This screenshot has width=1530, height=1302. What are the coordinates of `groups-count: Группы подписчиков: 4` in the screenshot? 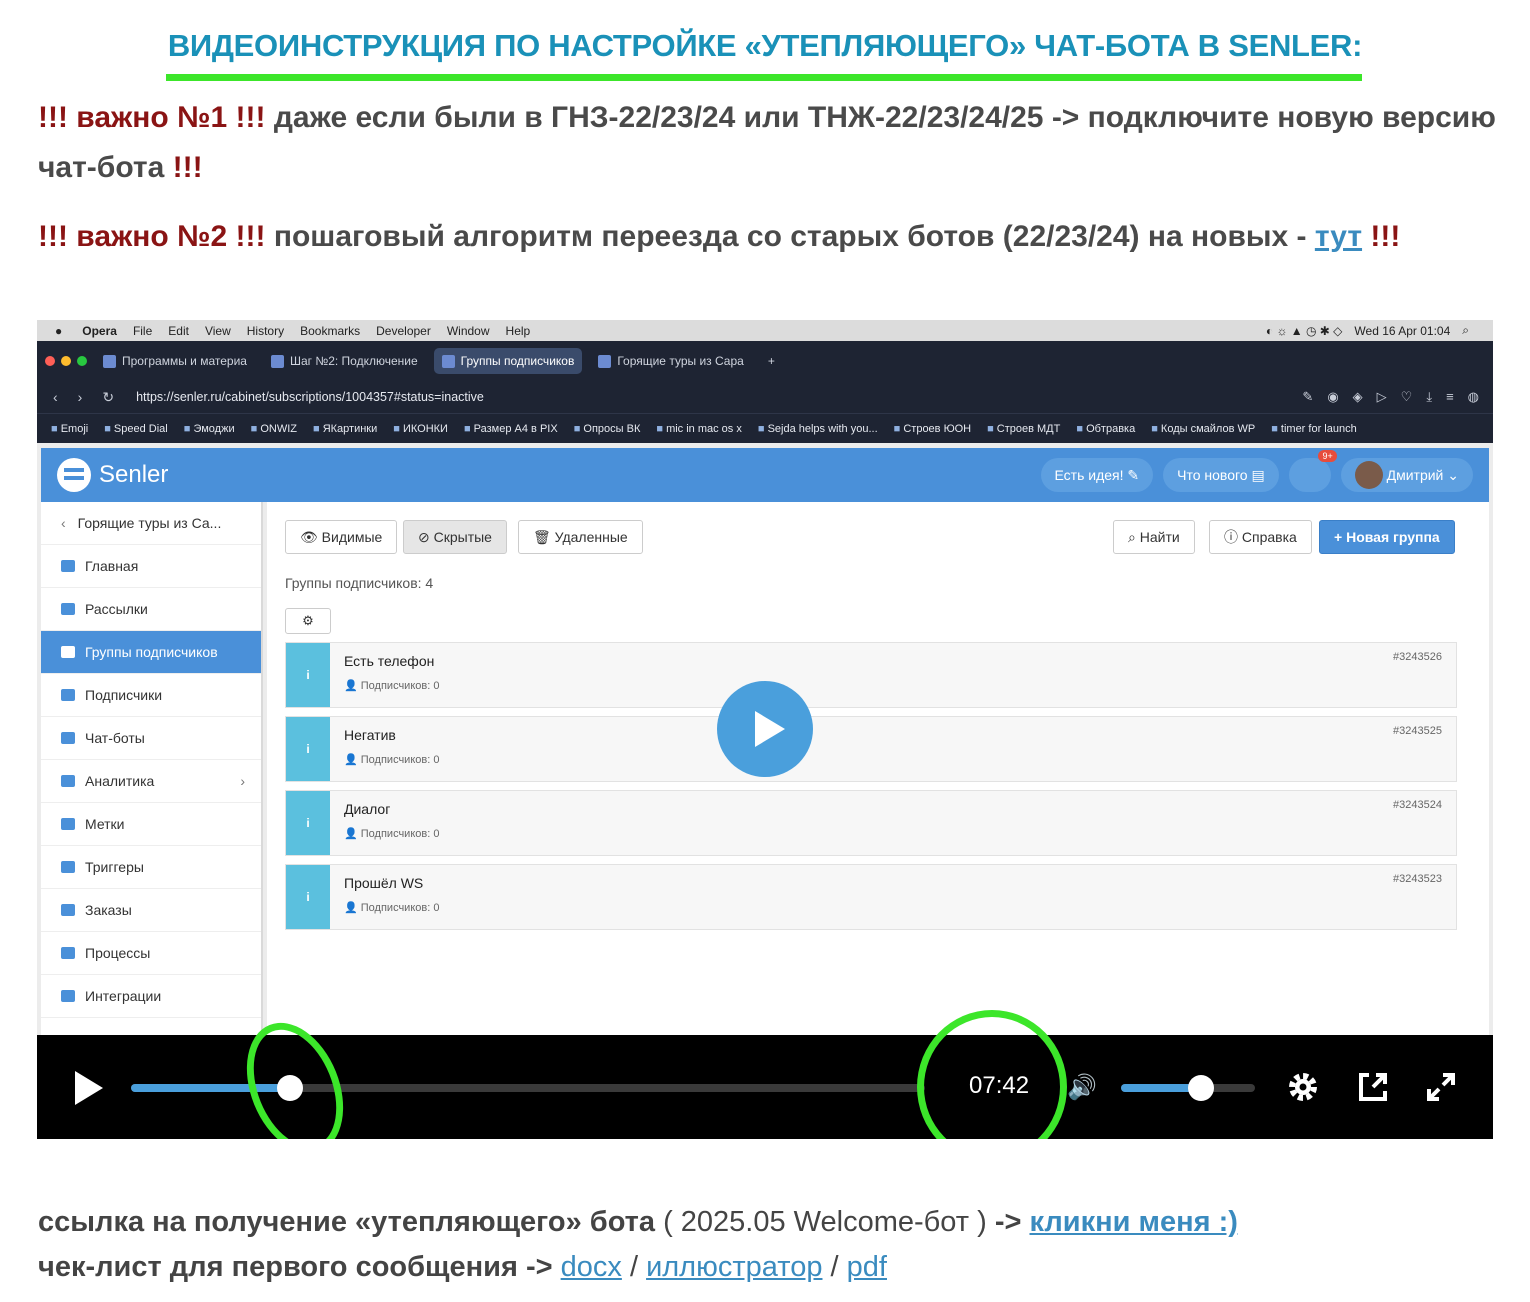 It's located at (359, 583).